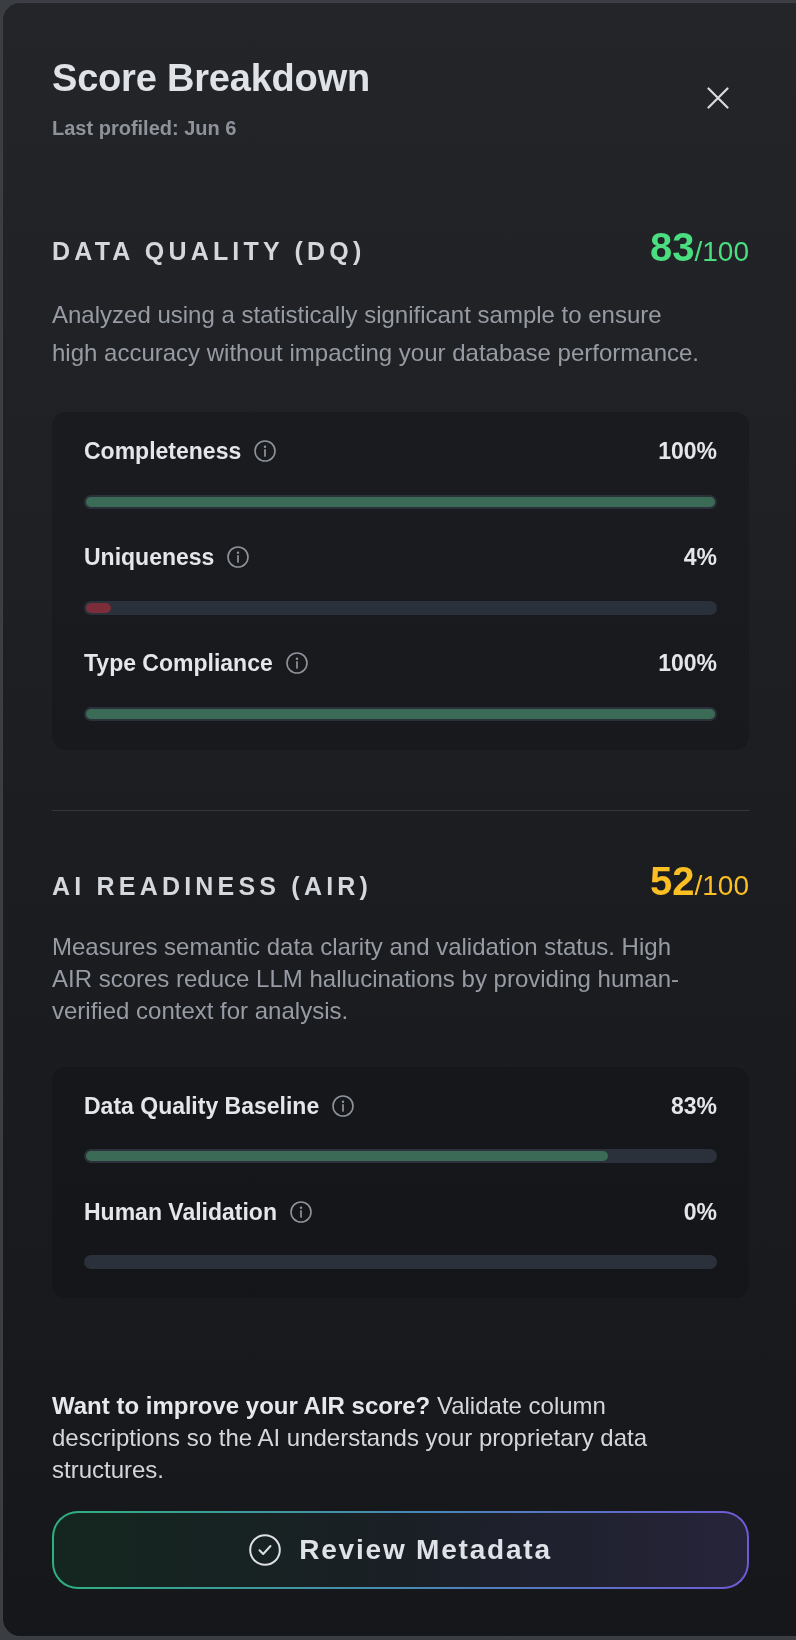 The image size is (796, 1640). Describe the element at coordinates (180, 1212) in the screenshot. I see `metric-label: Human Validation` at that location.